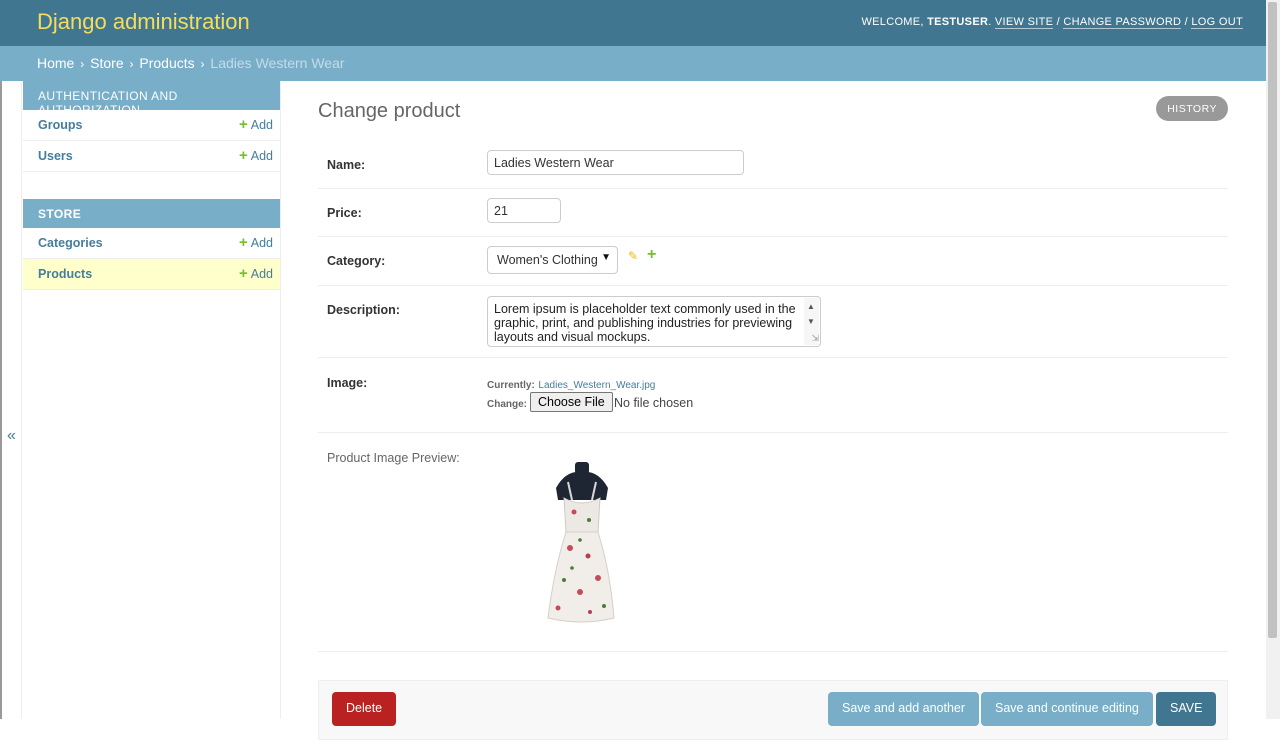 The image size is (1280, 740). Describe the element at coordinates (1217, 22) in the screenshot. I see `log-out-link: LOG OUT` at that location.